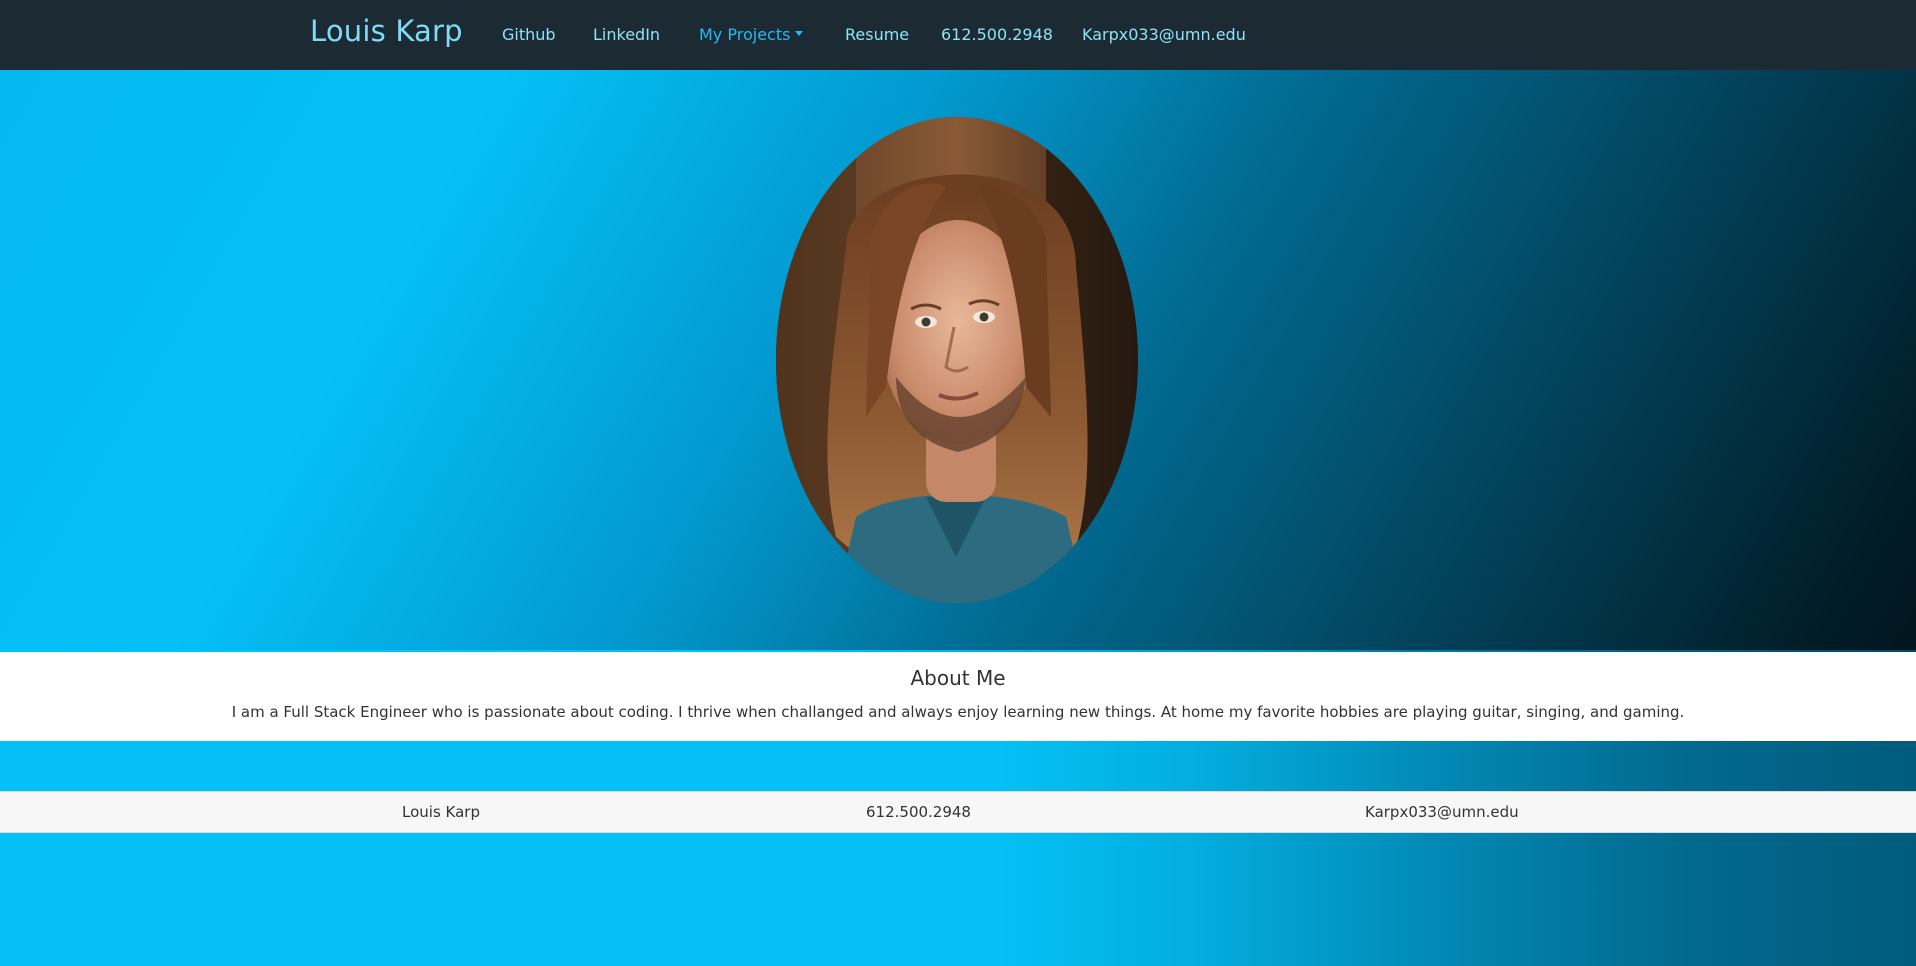  Describe the element at coordinates (1442, 812) in the screenshot. I see `footer-email: Karpx033@umn.edu` at that location.